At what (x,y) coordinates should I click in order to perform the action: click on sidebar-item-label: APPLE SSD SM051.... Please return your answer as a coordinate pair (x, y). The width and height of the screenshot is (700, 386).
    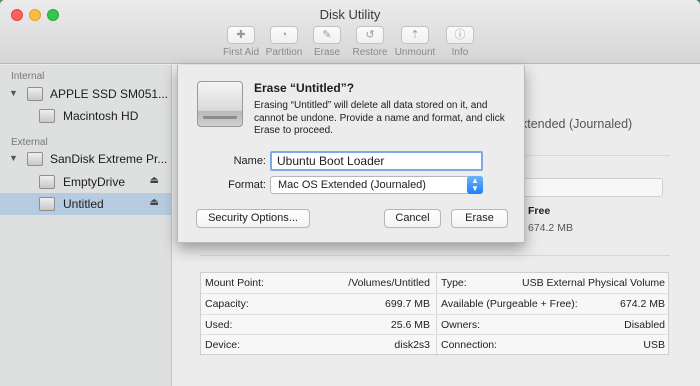
    Looking at the image, I should click on (109, 94).